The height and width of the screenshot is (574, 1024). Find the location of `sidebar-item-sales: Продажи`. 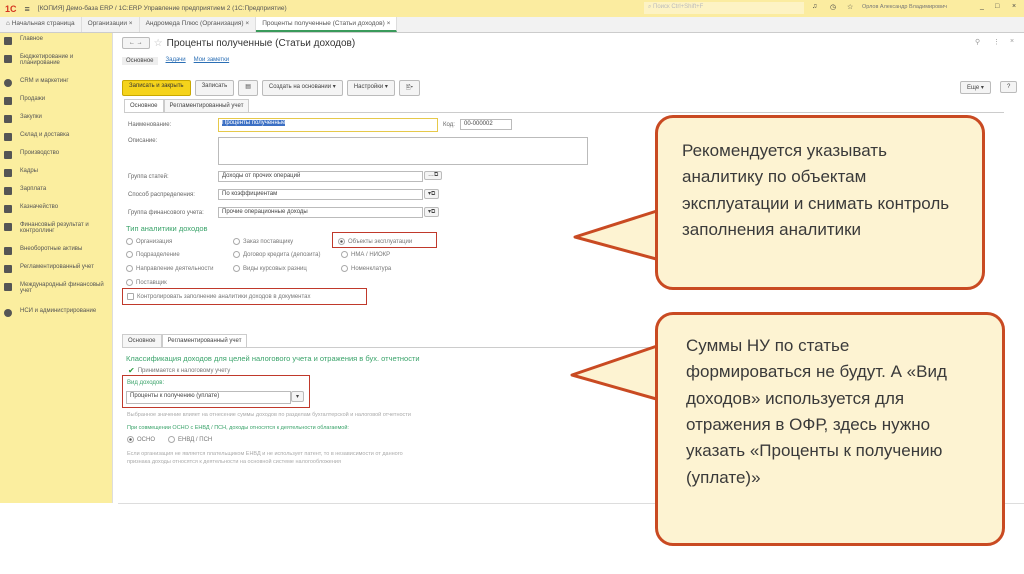

sidebar-item-sales: Продажи is located at coordinates (56, 102).